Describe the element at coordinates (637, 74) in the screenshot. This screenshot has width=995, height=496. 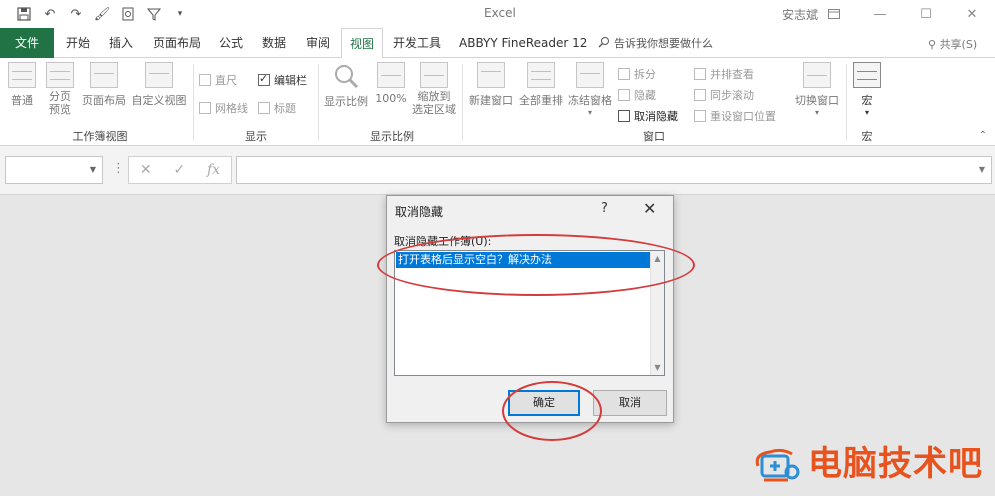
I see `split-button: 拆分` at that location.